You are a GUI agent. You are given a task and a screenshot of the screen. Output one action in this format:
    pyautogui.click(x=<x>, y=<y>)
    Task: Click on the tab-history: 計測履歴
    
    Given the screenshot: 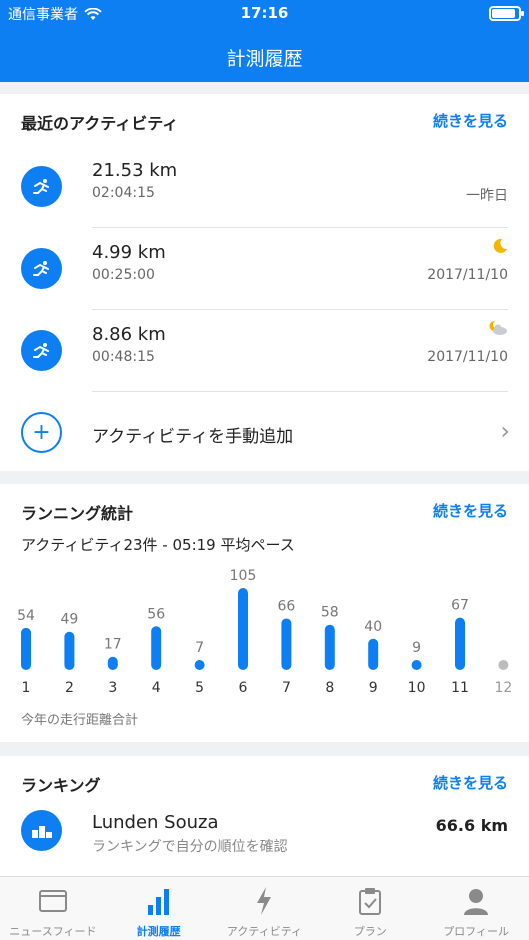 What is the action you would take?
    pyautogui.click(x=159, y=908)
    